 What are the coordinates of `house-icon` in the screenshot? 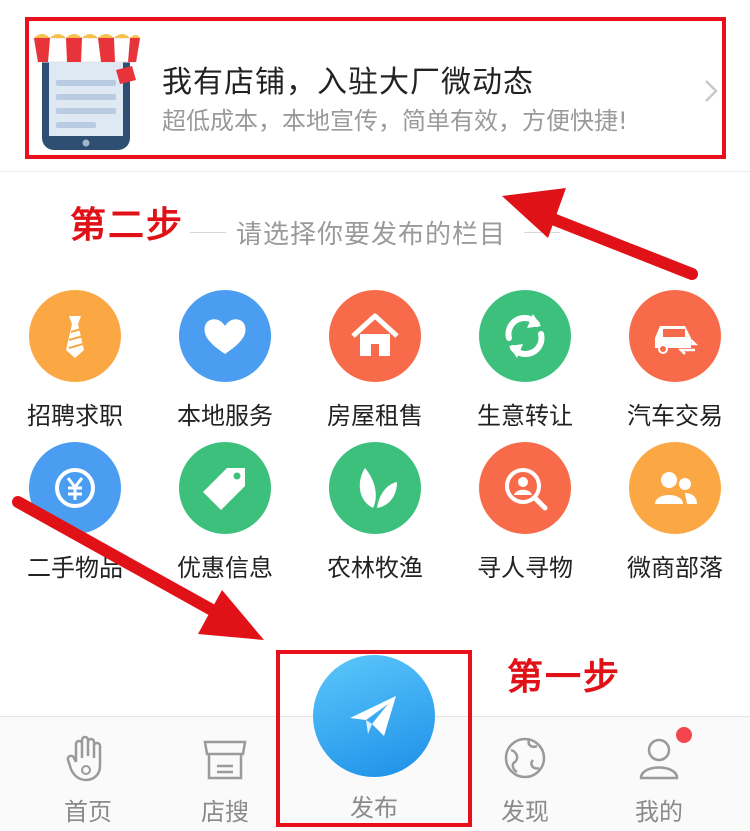 It's located at (375, 336).